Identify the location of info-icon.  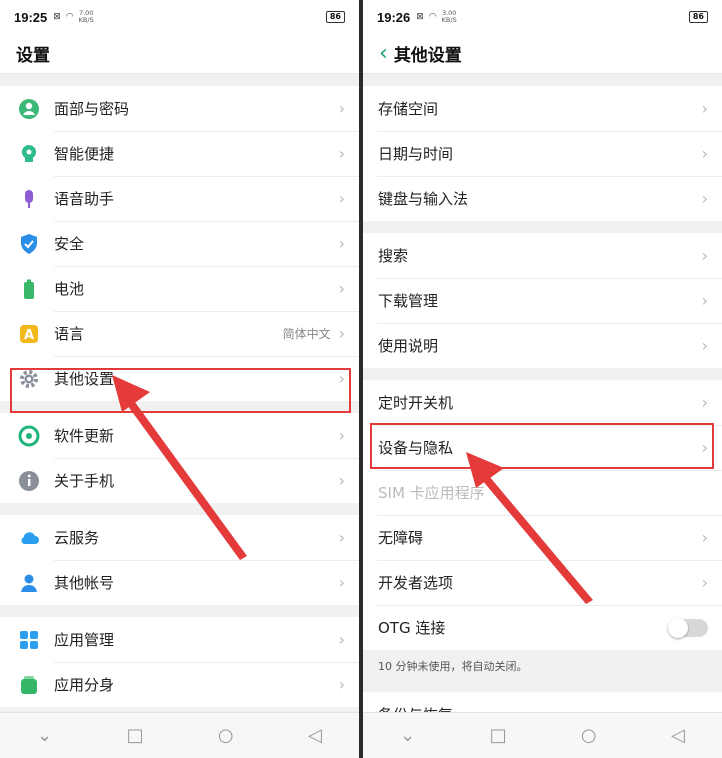
(29, 481).